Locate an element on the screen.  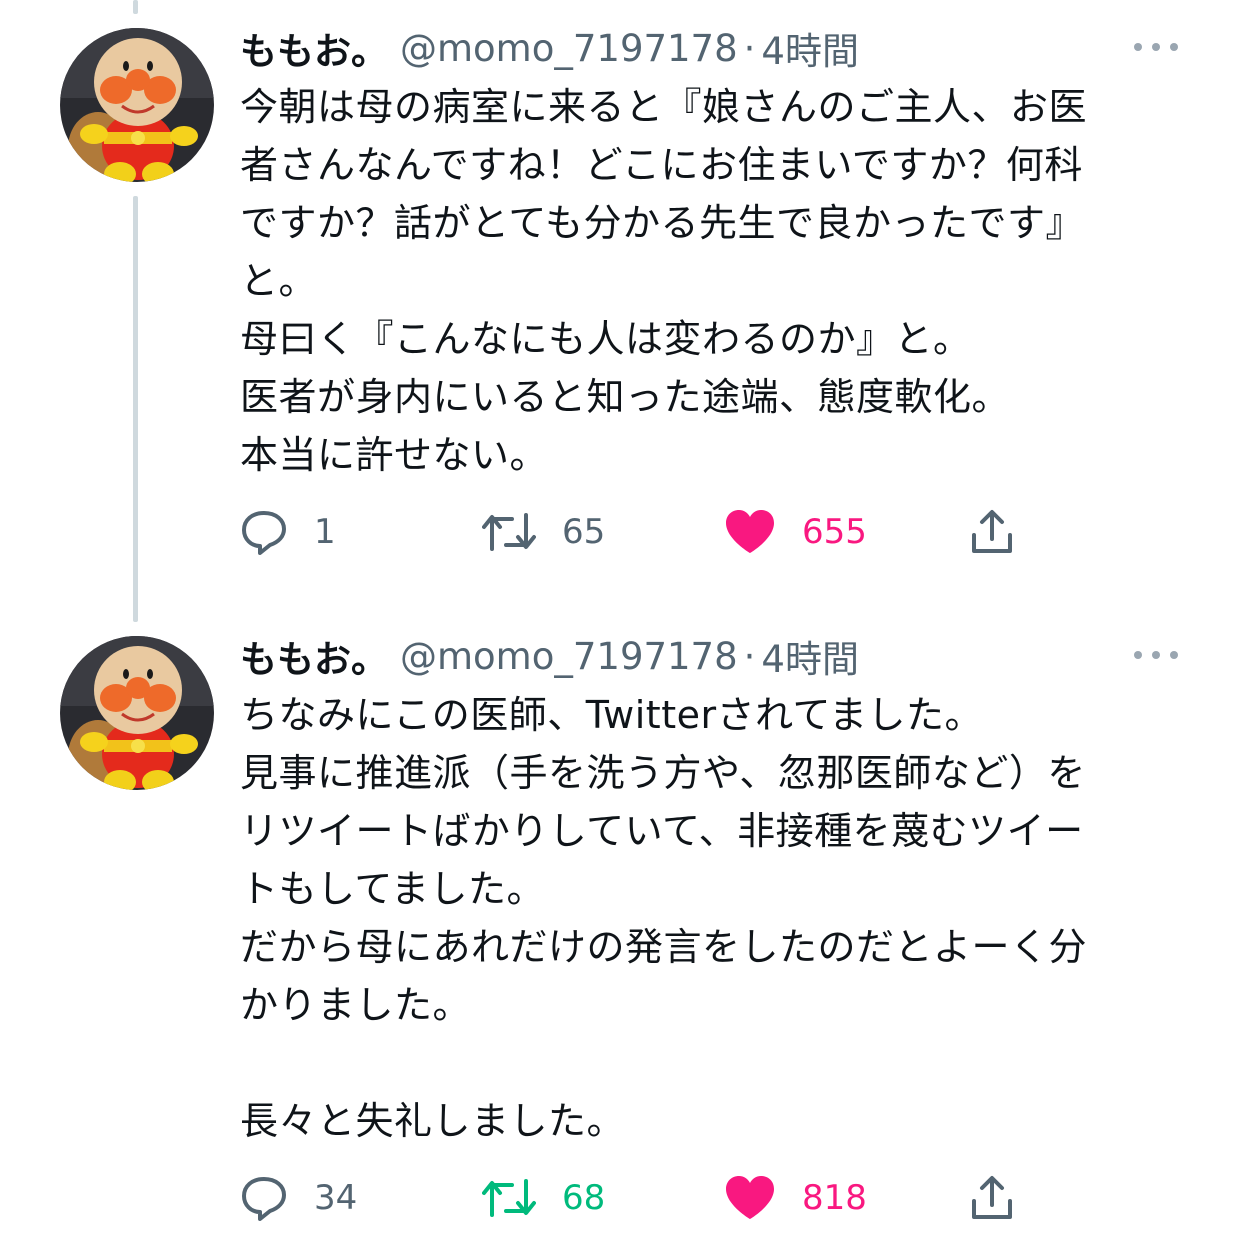
tweet-actions: 34 68 818 is located at coordinates (640, 1198).